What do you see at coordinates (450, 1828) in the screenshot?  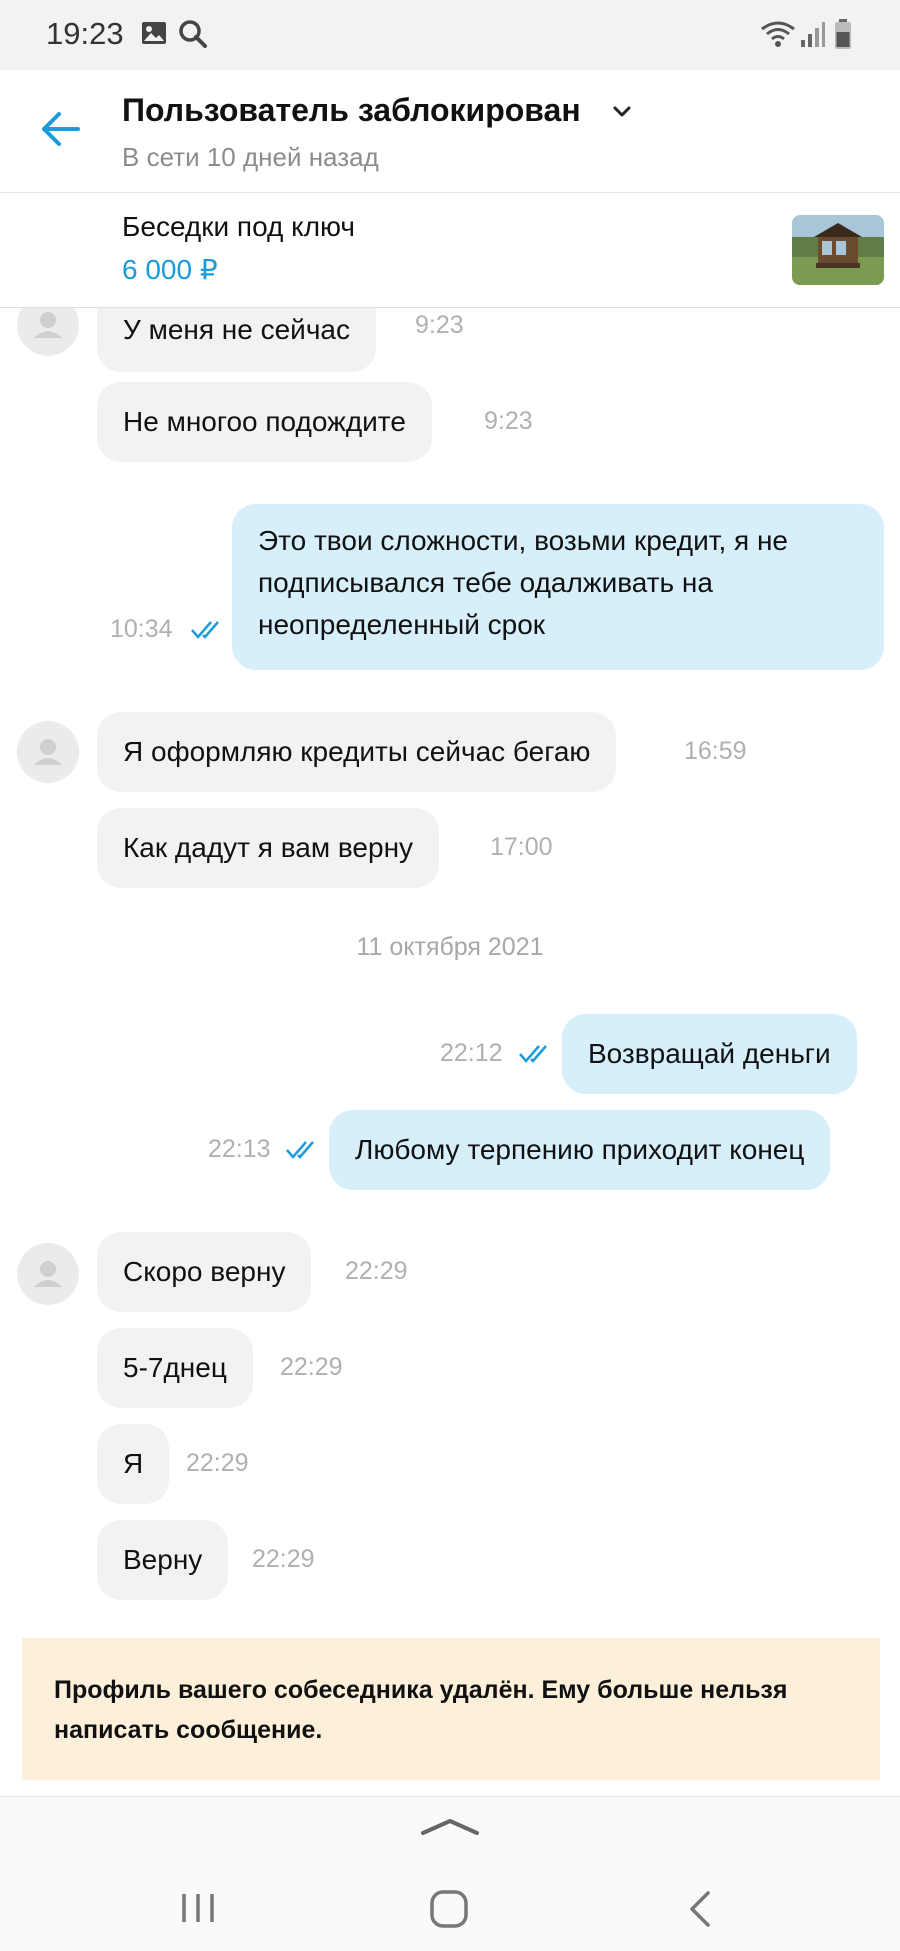 I see `expand-handle-icon` at bounding box center [450, 1828].